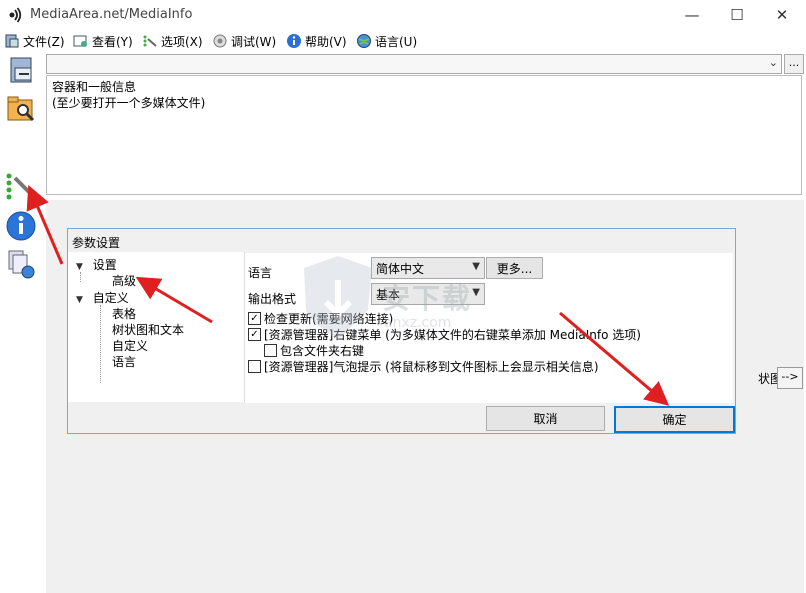 The height and width of the screenshot is (593, 806). I want to click on menu-help-label: 帮助(V), so click(326, 41).